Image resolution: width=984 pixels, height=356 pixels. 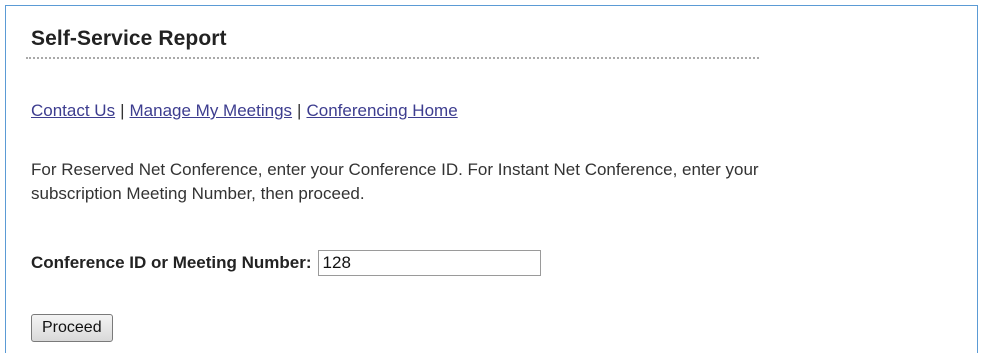 What do you see at coordinates (211, 110) in the screenshot?
I see `manage-my-meetings-link: Manage My Meetings` at bounding box center [211, 110].